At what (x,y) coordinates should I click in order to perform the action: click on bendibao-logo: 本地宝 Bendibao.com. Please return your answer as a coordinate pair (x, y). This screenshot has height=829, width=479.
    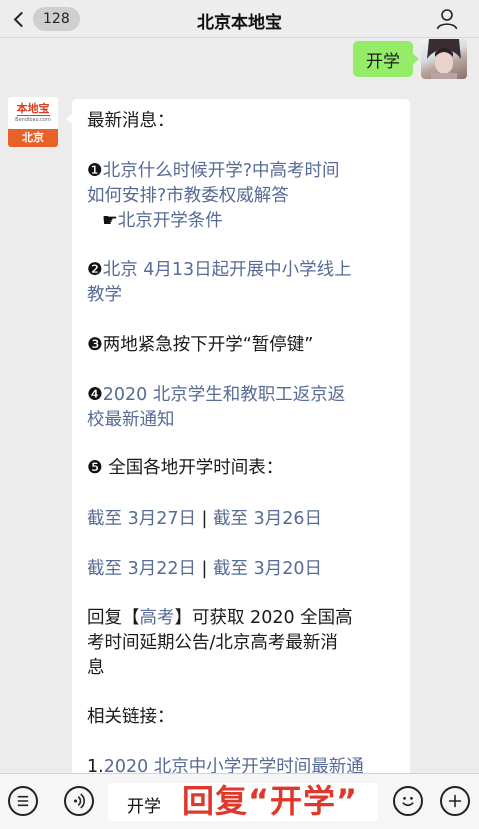
    Looking at the image, I should click on (33, 113).